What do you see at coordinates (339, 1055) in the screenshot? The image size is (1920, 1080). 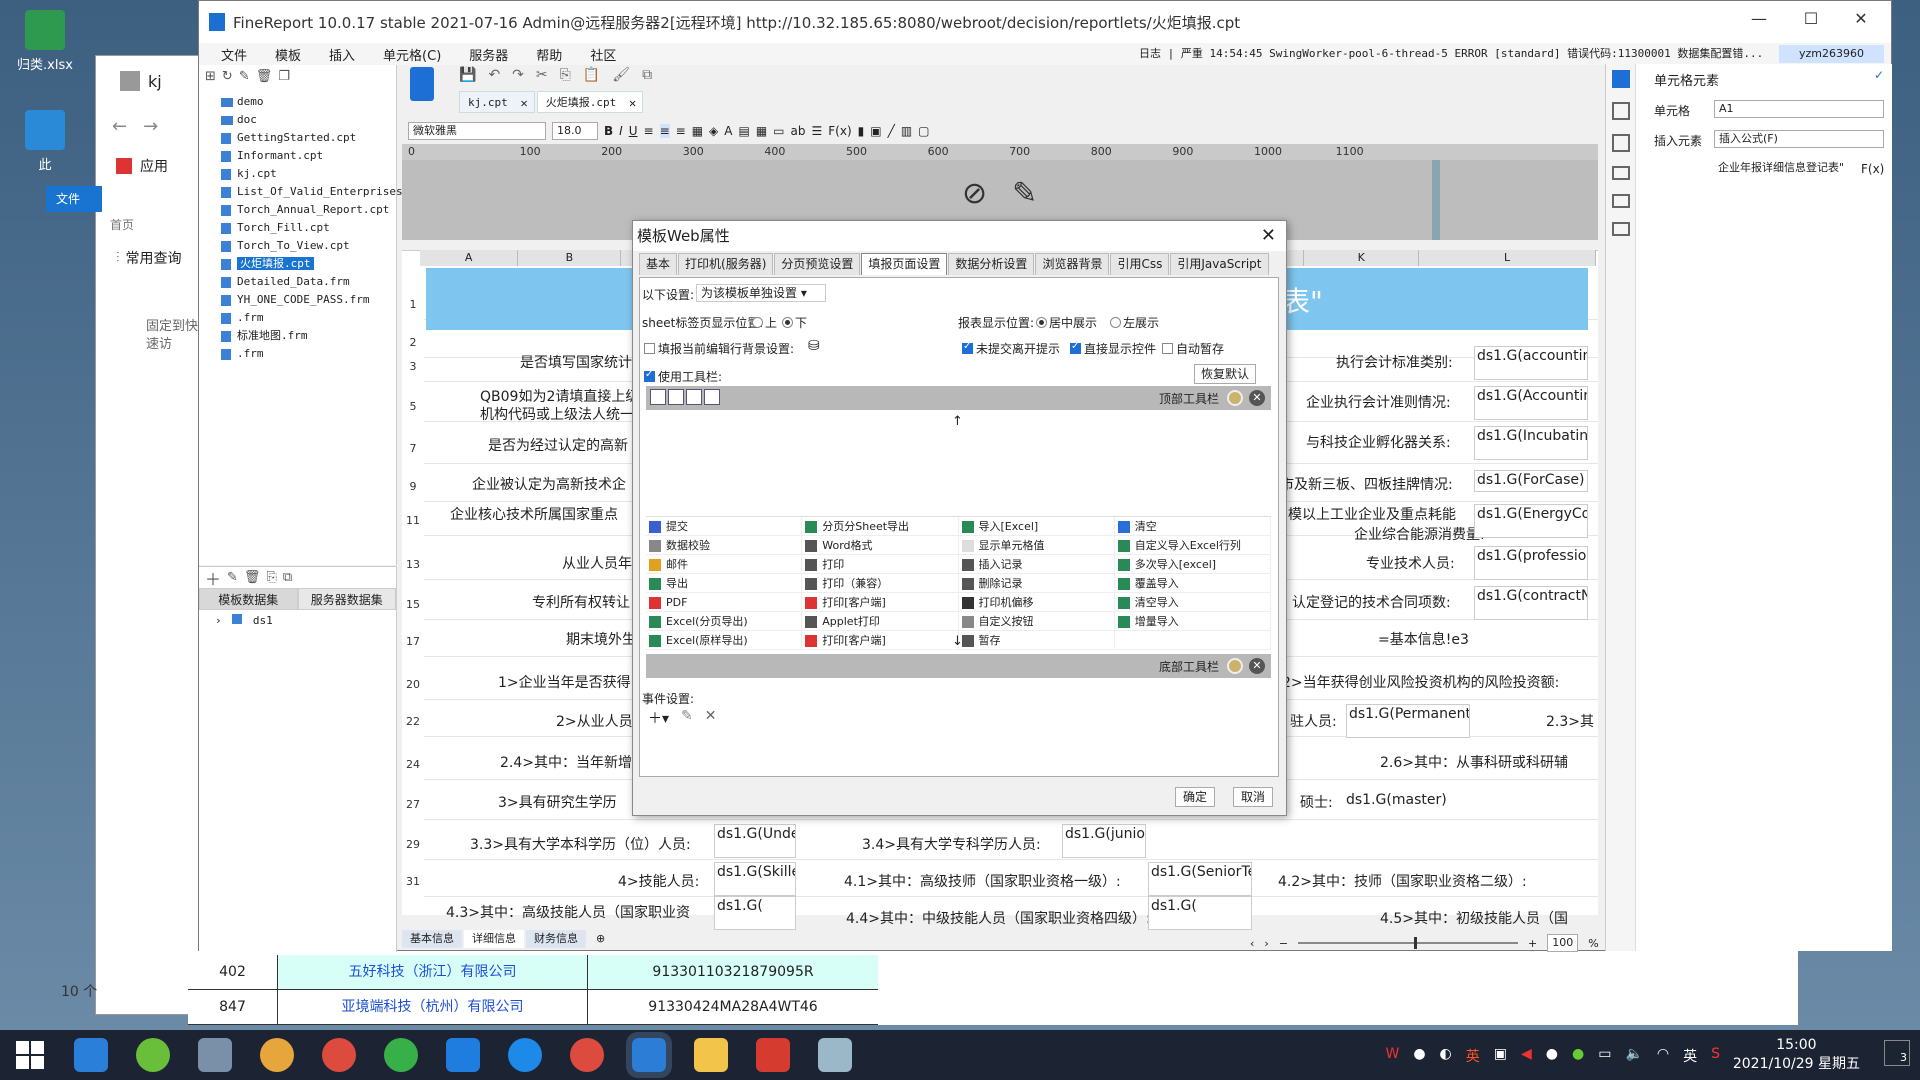 I see `chrome-icon` at bounding box center [339, 1055].